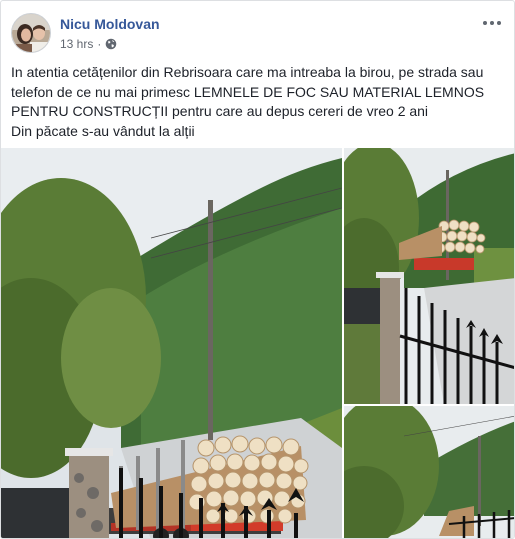 Image resolution: width=515 pixels, height=539 pixels. What do you see at coordinates (31, 33) in the screenshot?
I see `author-avatar` at bounding box center [31, 33].